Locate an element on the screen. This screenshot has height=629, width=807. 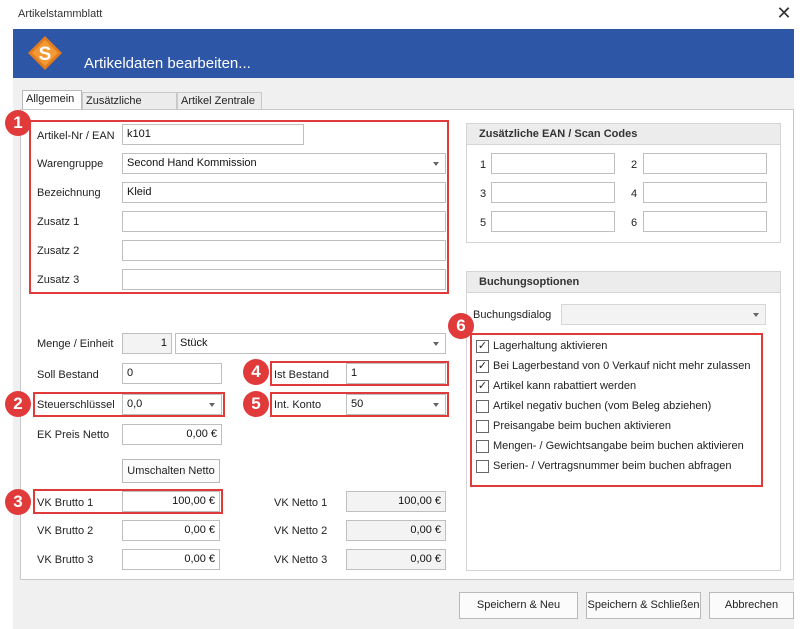
marker-1: 1 is located at coordinates (18, 123).